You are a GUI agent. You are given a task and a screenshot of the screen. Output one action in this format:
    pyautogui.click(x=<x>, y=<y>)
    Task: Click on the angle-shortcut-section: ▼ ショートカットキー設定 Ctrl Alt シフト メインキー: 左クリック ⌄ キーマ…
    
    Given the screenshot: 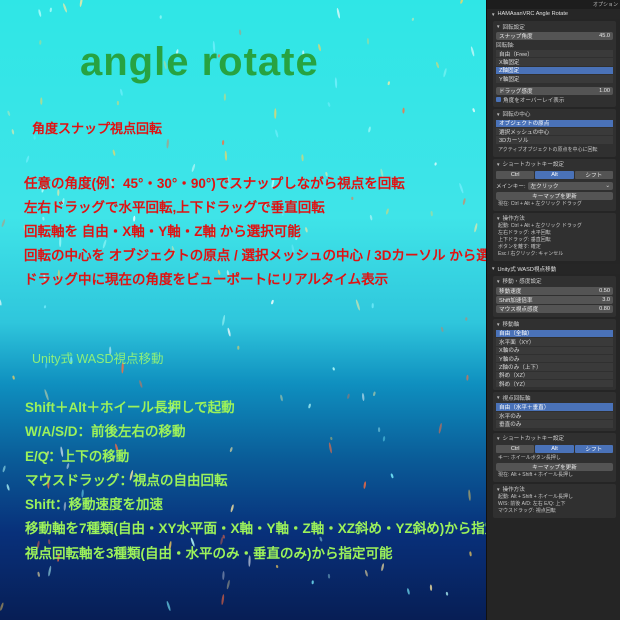 What is the action you would take?
    pyautogui.click(x=554, y=184)
    